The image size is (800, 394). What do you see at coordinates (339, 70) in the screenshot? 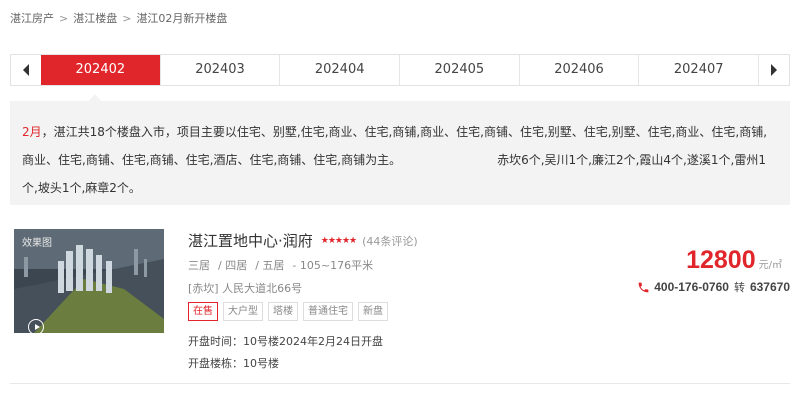
I see `tab-month-202404: 202404` at bounding box center [339, 70].